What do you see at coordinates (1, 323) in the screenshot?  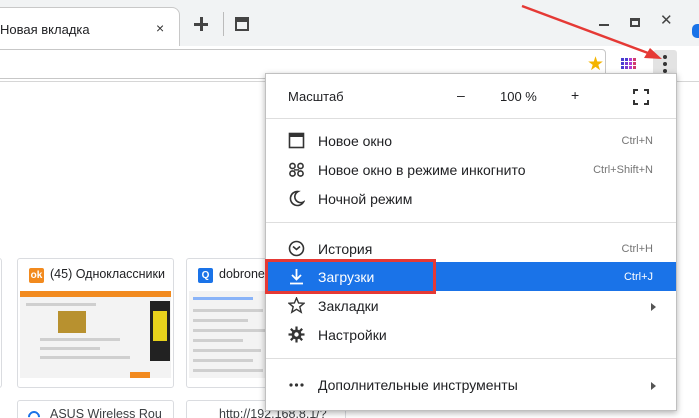 I see `tile-partial-left` at bounding box center [1, 323].